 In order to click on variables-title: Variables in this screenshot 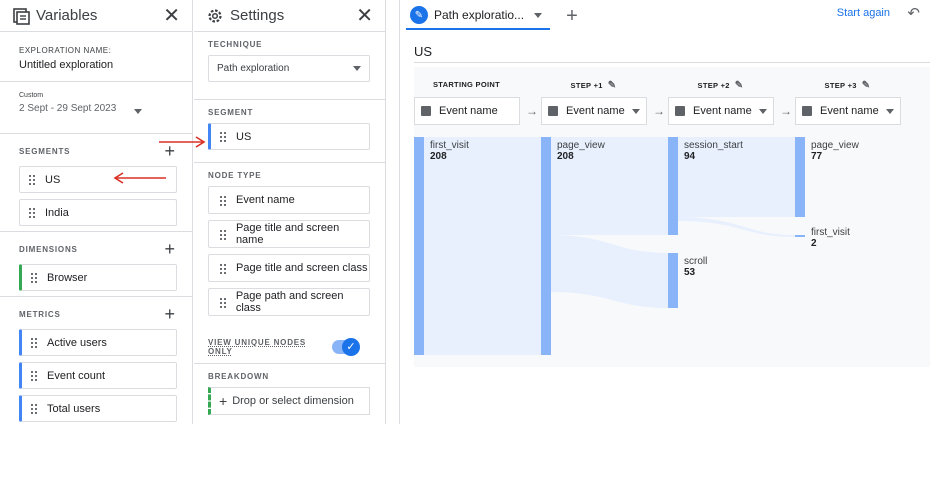, I will do `click(67, 15)`.